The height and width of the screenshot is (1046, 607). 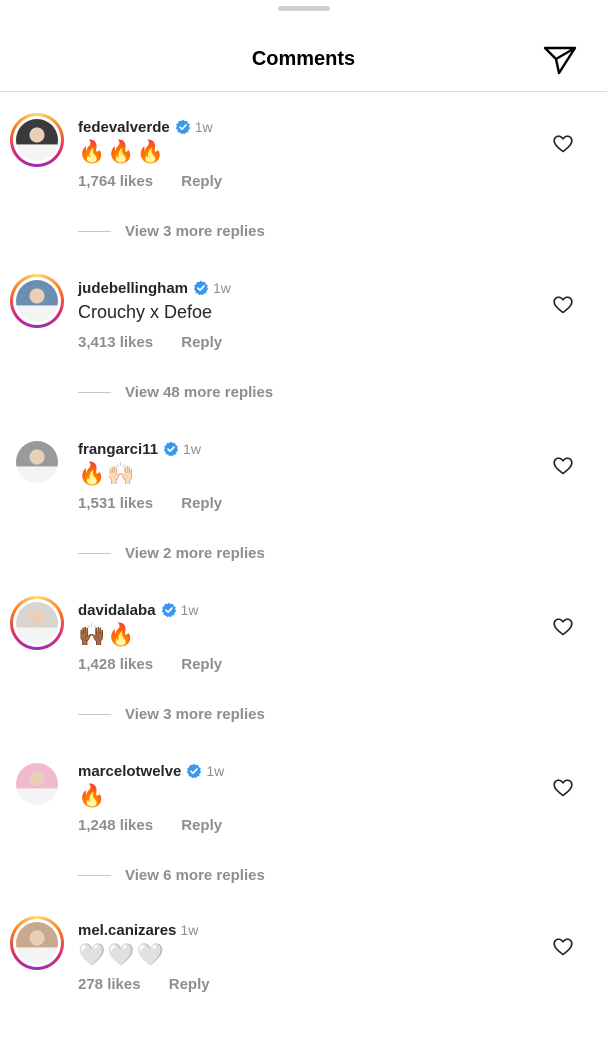 I want to click on view-replies-button: View 2 more replies, so click(x=171, y=553).